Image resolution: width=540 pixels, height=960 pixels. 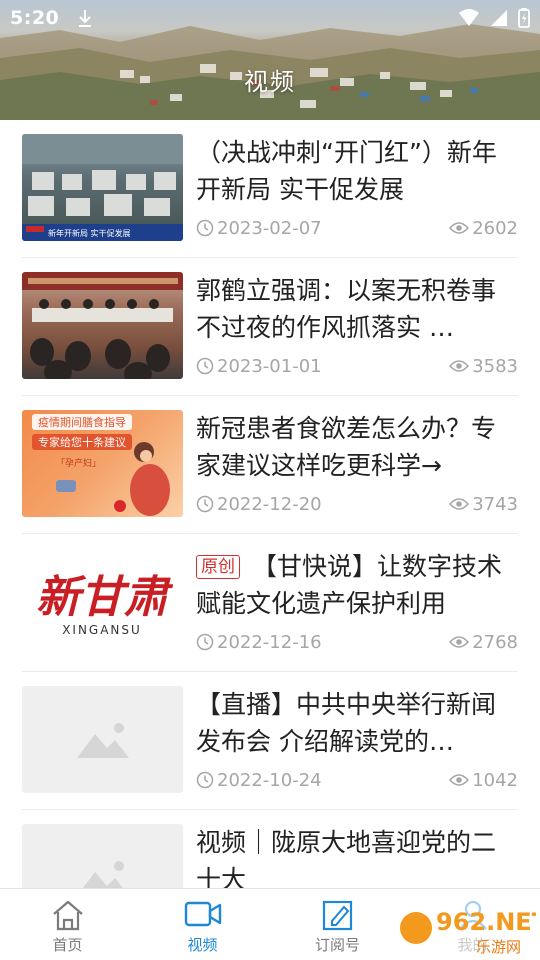 I want to click on meeting-image, so click(x=102, y=325).